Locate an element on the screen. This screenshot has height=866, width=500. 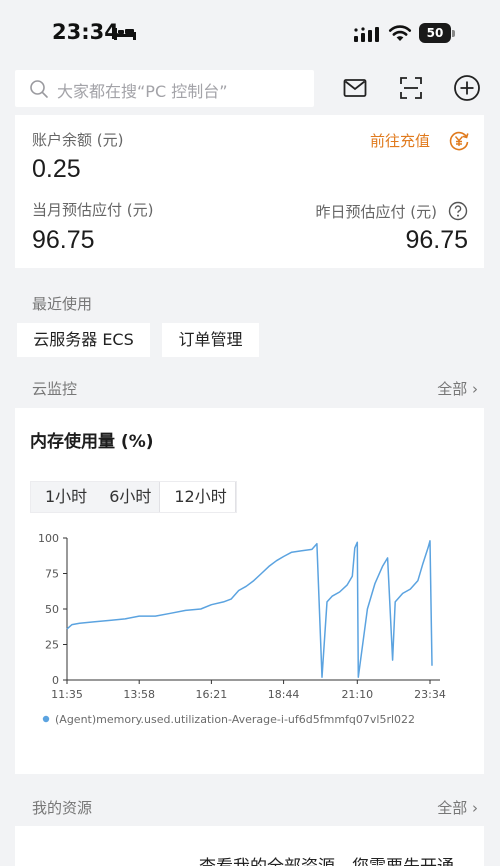
scan-icon is located at coordinates (411, 88).